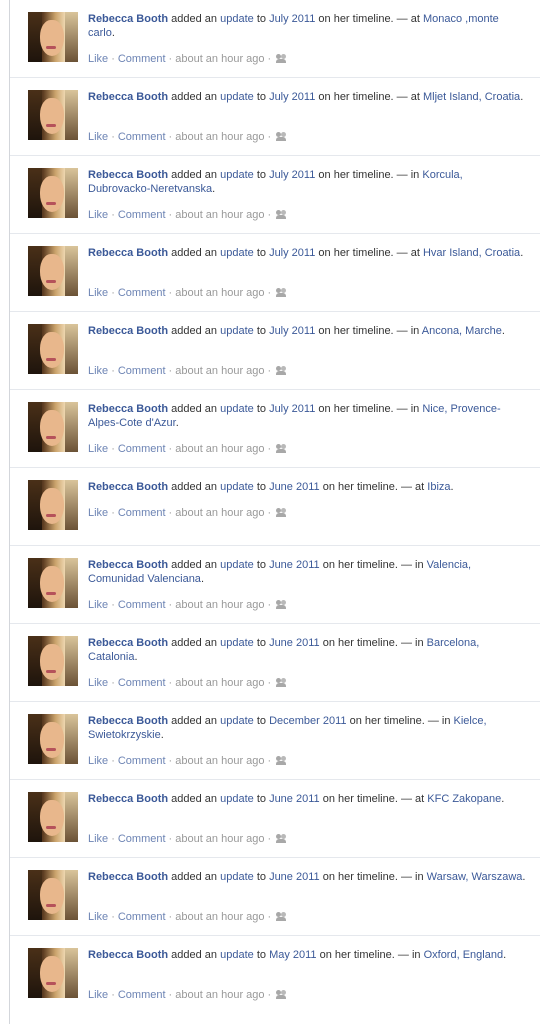  Describe the element at coordinates (464, 955) in the screenshot. I see `place-link: Oxford, England` at that location.